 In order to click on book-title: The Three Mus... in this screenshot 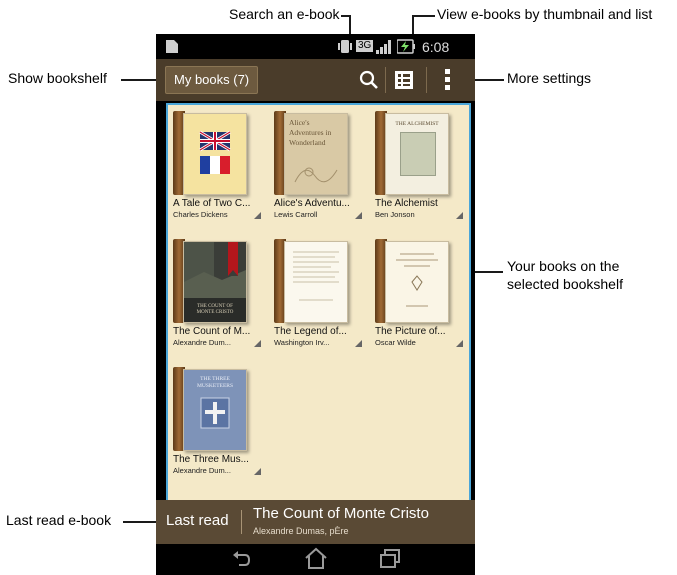, I will do `click(211, 459)`.